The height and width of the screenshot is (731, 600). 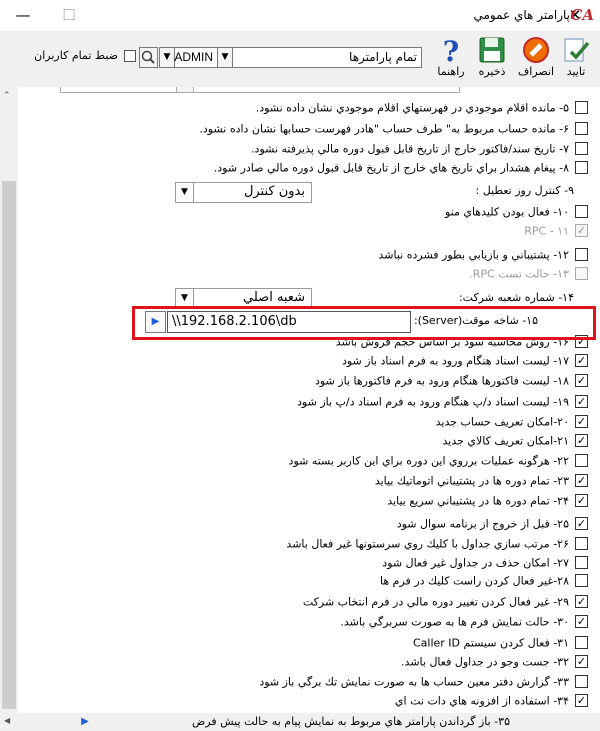 I want to click on cancel-button: انصراف, so click(x=536, y=59).